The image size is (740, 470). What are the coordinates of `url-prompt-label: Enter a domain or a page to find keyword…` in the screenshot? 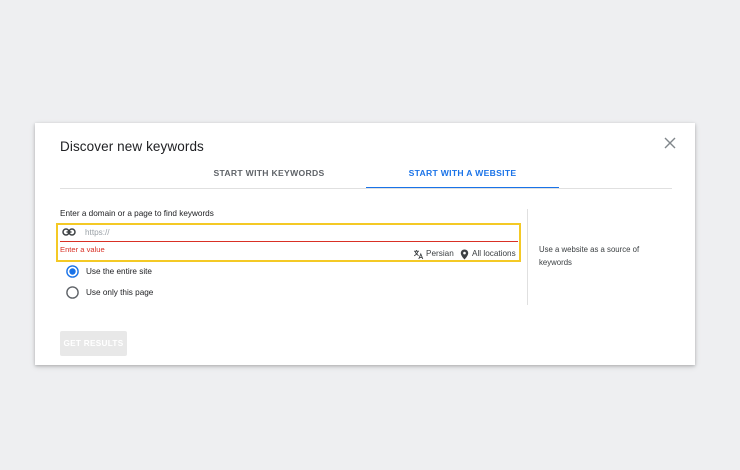 It's located at (137, 213).